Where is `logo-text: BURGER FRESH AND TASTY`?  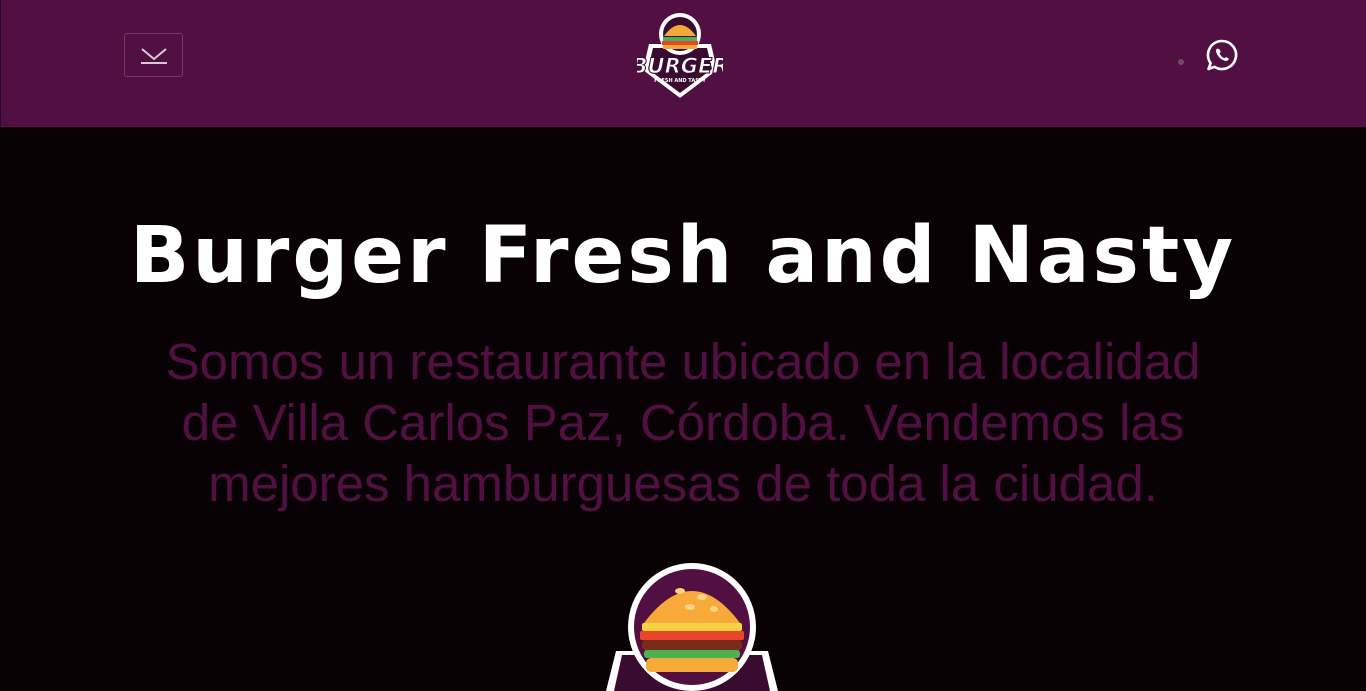
logo-text: BURGER FRESH AND TASTY is located at coordinates (680, 69).